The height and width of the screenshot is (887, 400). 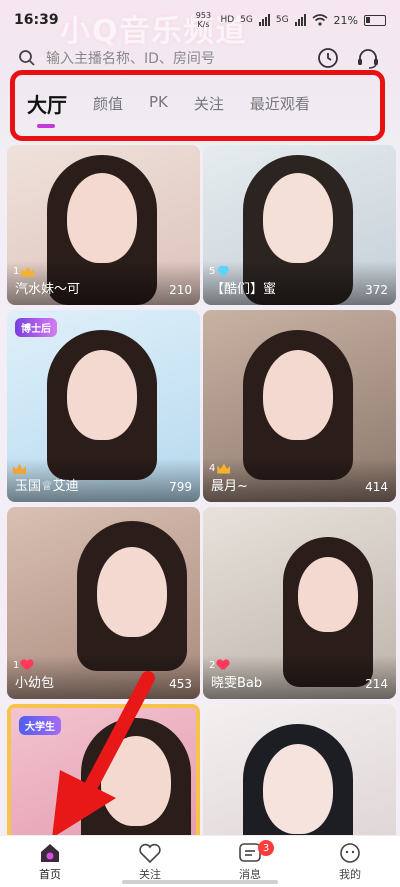 What do you see at coordinates (376, 290) in the screenshot?
I see `viewer-count: 372` at bounding box center [376, 290].